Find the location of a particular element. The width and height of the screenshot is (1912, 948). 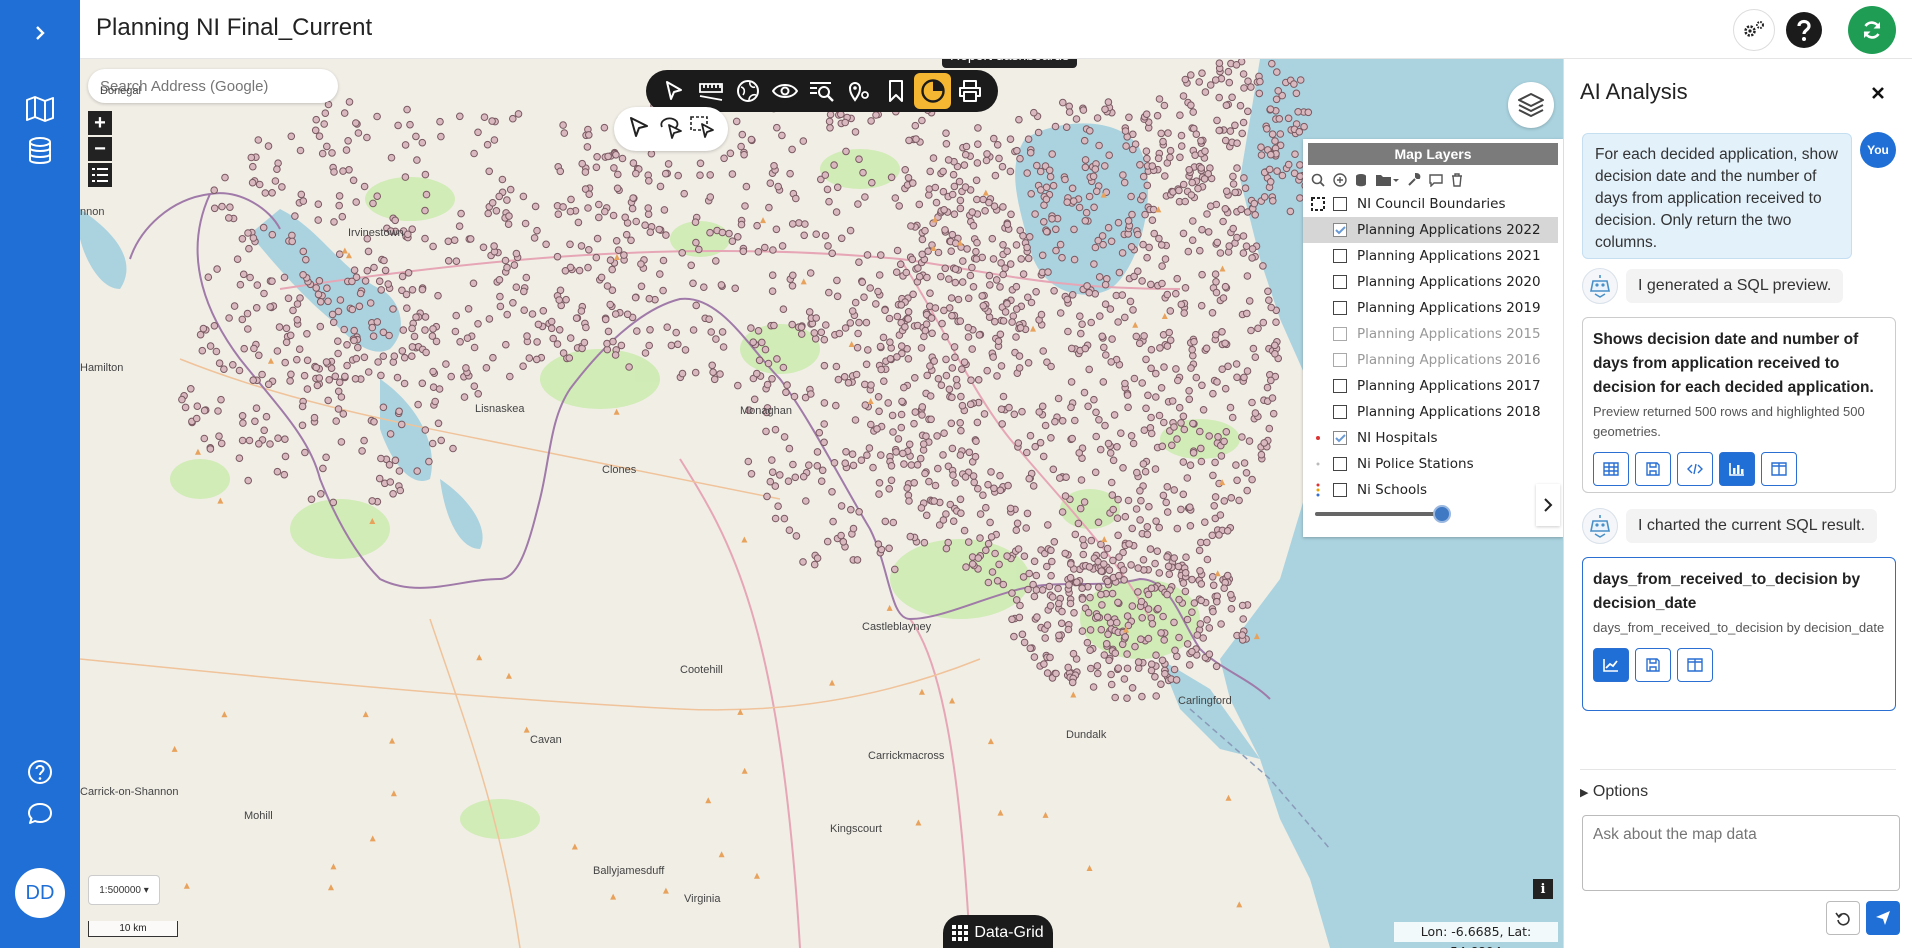

pointer-select-button is located at coordinates (639, 129).